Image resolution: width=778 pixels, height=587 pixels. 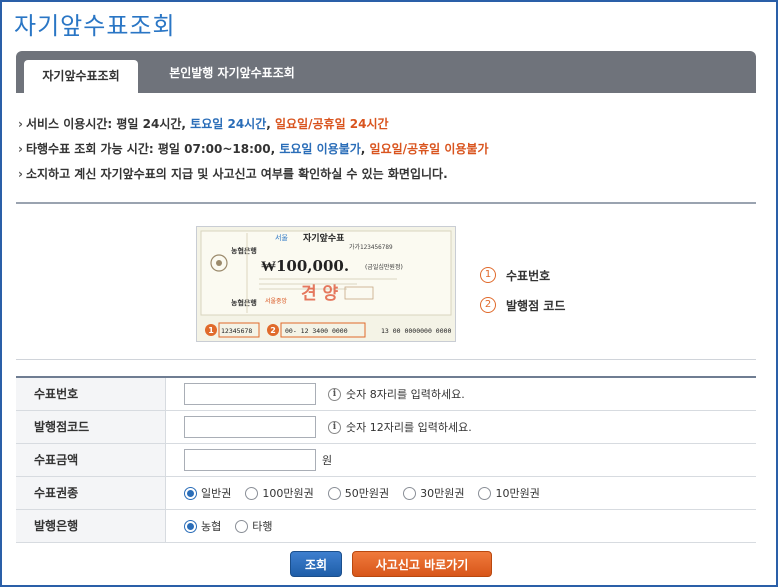 I want to click on check-number-input, so click(x=250, y=394).